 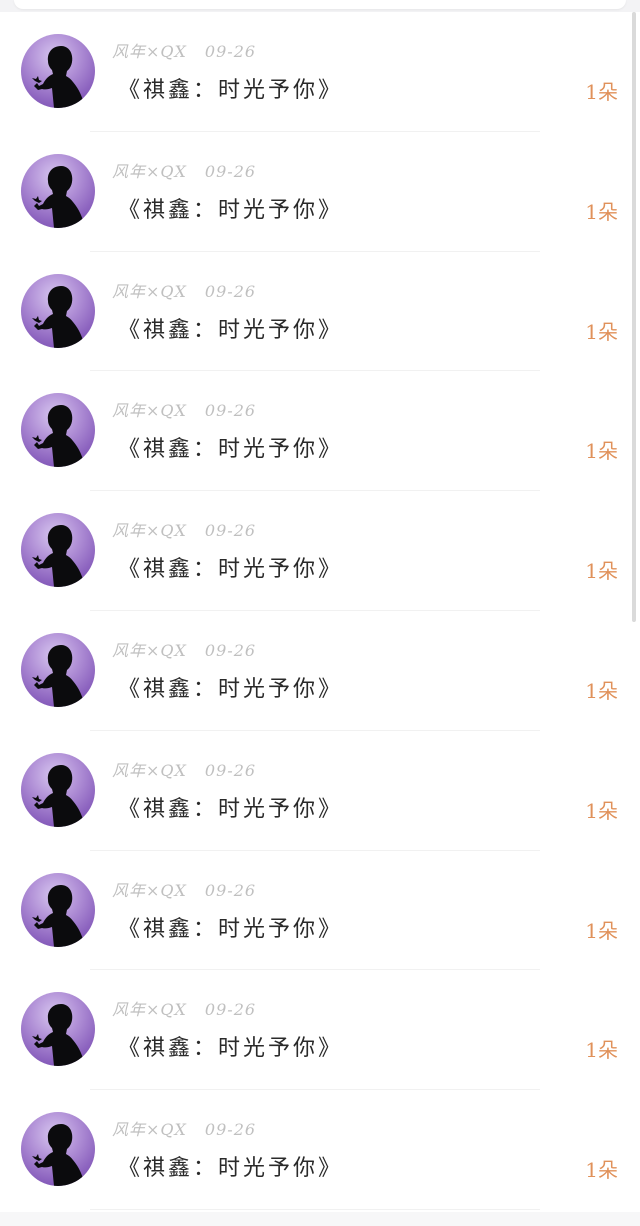 I want to click on previous-card-edge, so click(x=320, y=6).